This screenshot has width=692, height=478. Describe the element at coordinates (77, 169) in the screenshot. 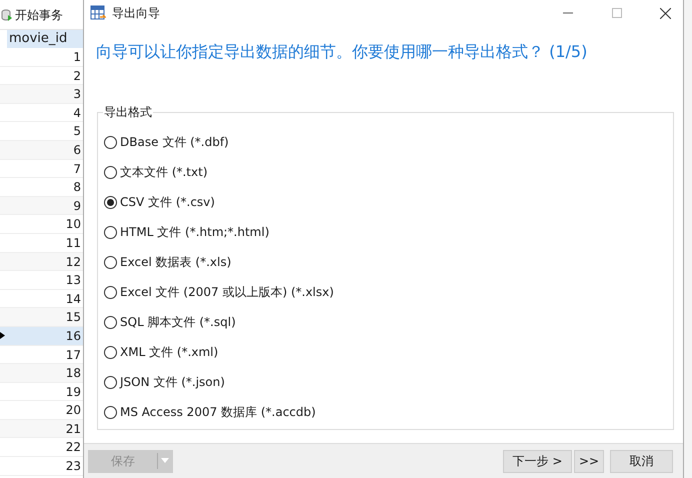

I see `table-cell-text: 7` at that location.